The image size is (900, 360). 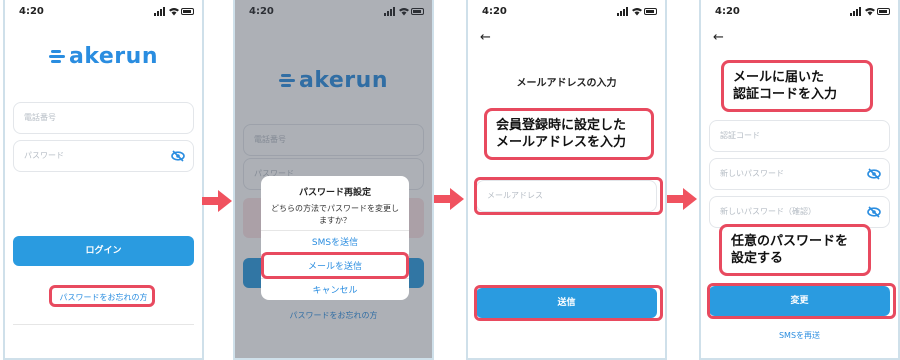 I want to click on akerun-logo: akerun, so click(x=103, y=56).